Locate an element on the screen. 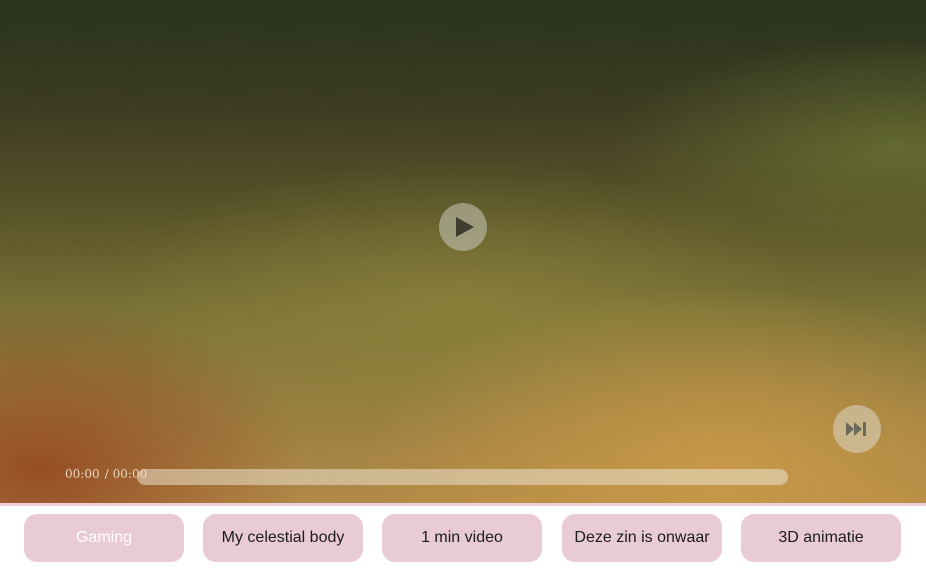 The image size is (926, 570). tab-1-min-video: 1 min video is located at coordinates (462, 538).